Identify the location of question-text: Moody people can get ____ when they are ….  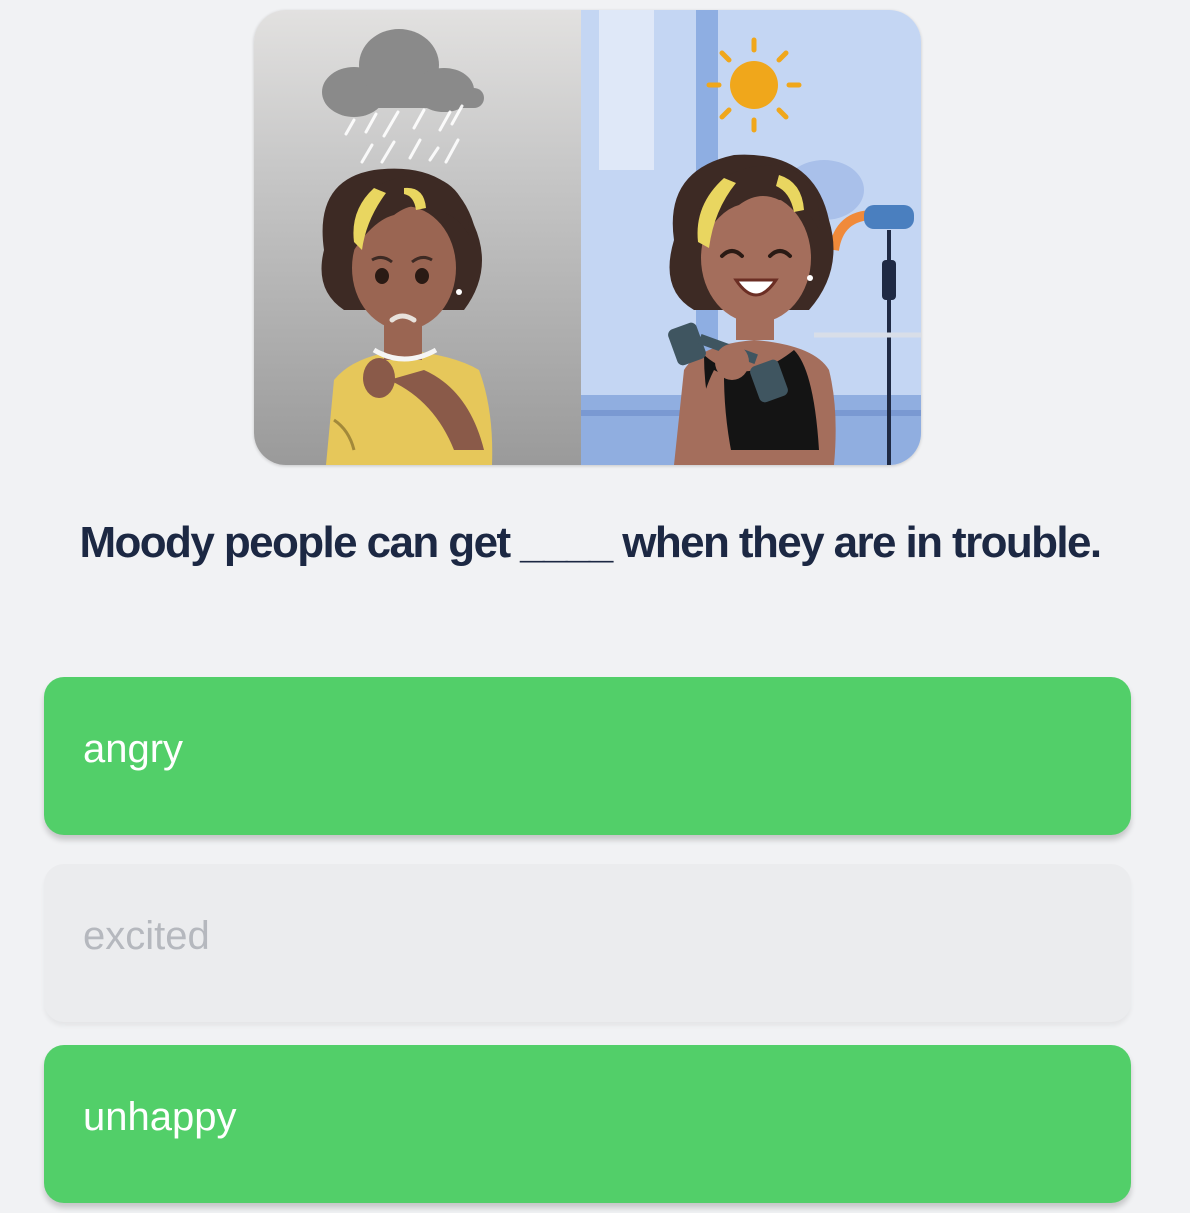
(590, 543).